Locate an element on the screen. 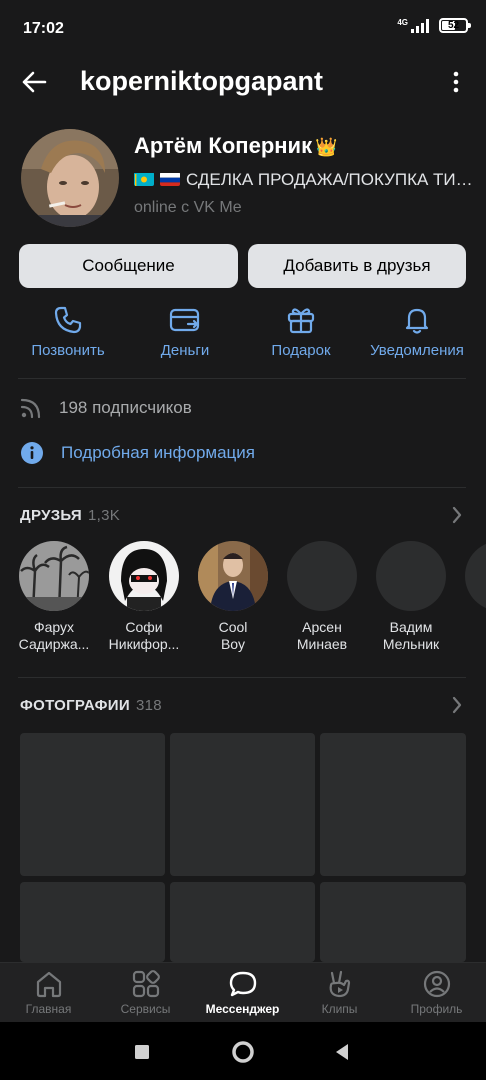 The width and height of the screenshot is (486, 1080). crown-emoji: 👑 is located at coordinates (326, 147).